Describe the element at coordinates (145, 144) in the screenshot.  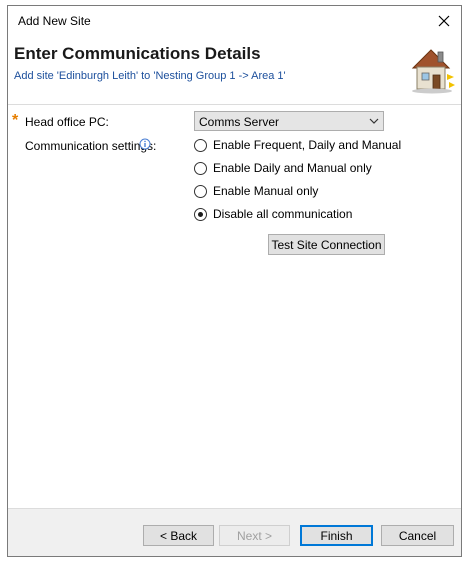
I see `info-icon` at that location.